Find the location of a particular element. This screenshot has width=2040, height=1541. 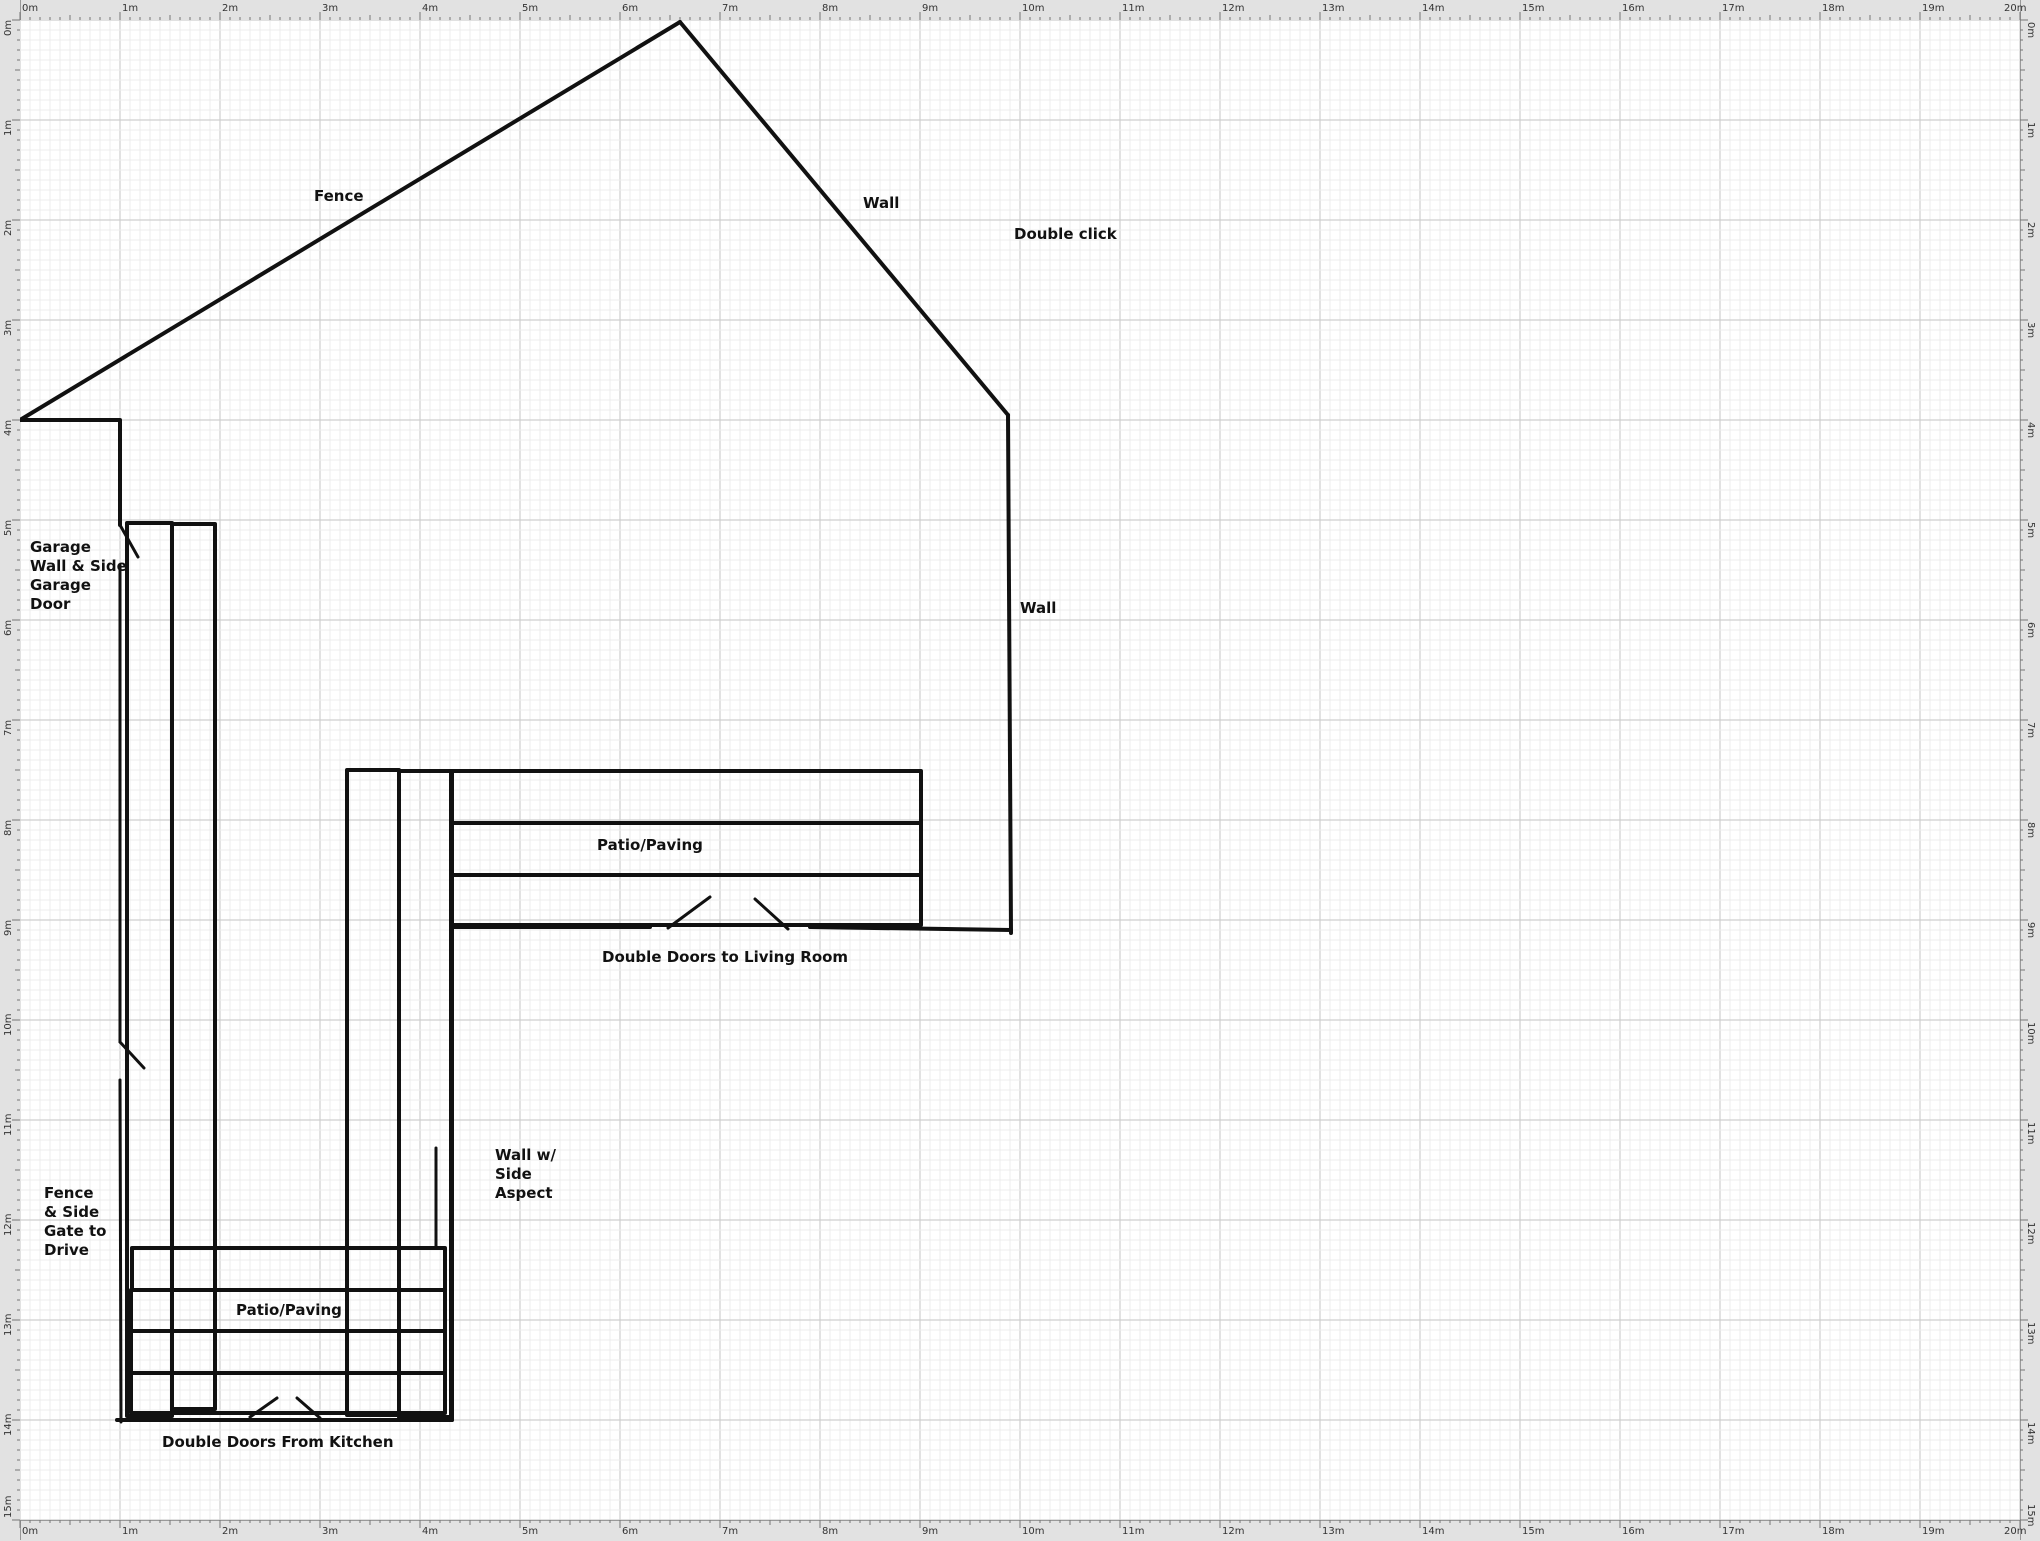

label-patio-lower: Patio/Paving is located at coordinates (289, 1310).